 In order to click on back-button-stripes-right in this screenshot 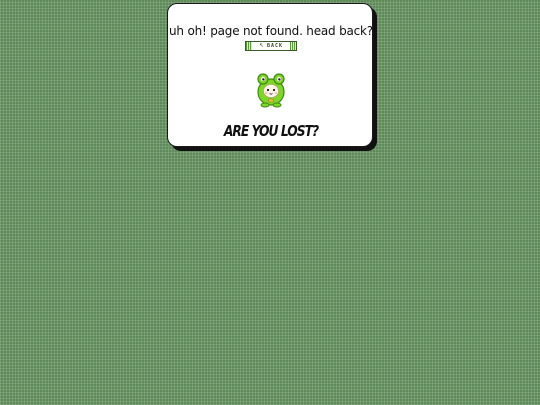, I will do `click(293, 46)`.